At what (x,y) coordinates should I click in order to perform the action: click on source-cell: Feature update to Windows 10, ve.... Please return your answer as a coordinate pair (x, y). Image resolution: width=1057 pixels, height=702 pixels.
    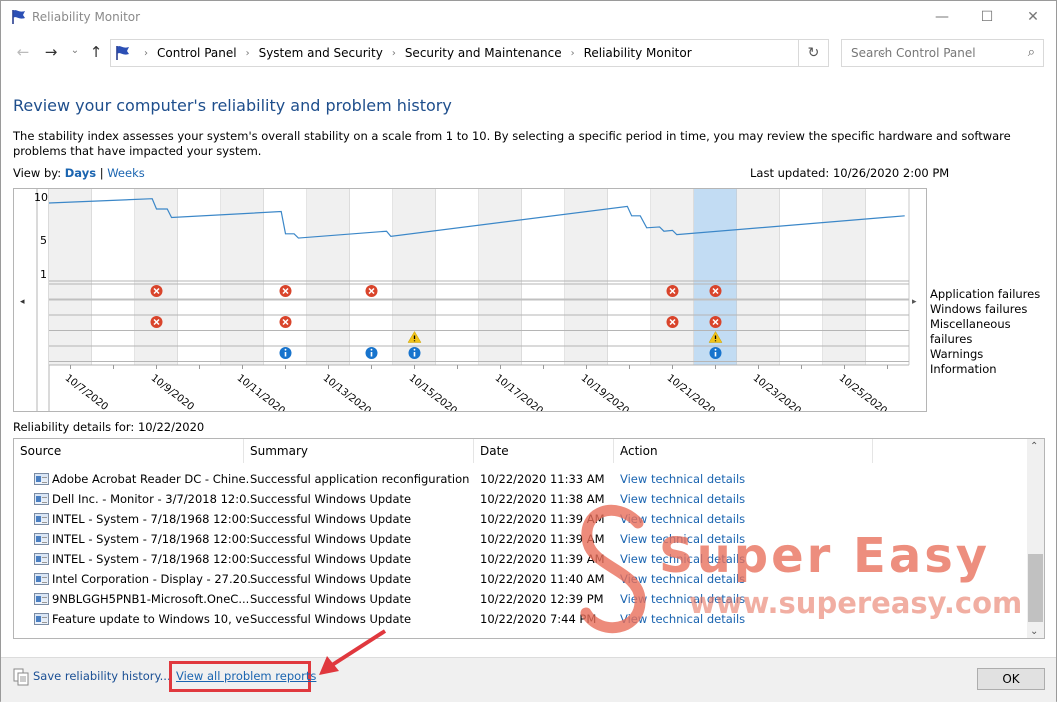
    Looking at the image, I should click on (132, 619).